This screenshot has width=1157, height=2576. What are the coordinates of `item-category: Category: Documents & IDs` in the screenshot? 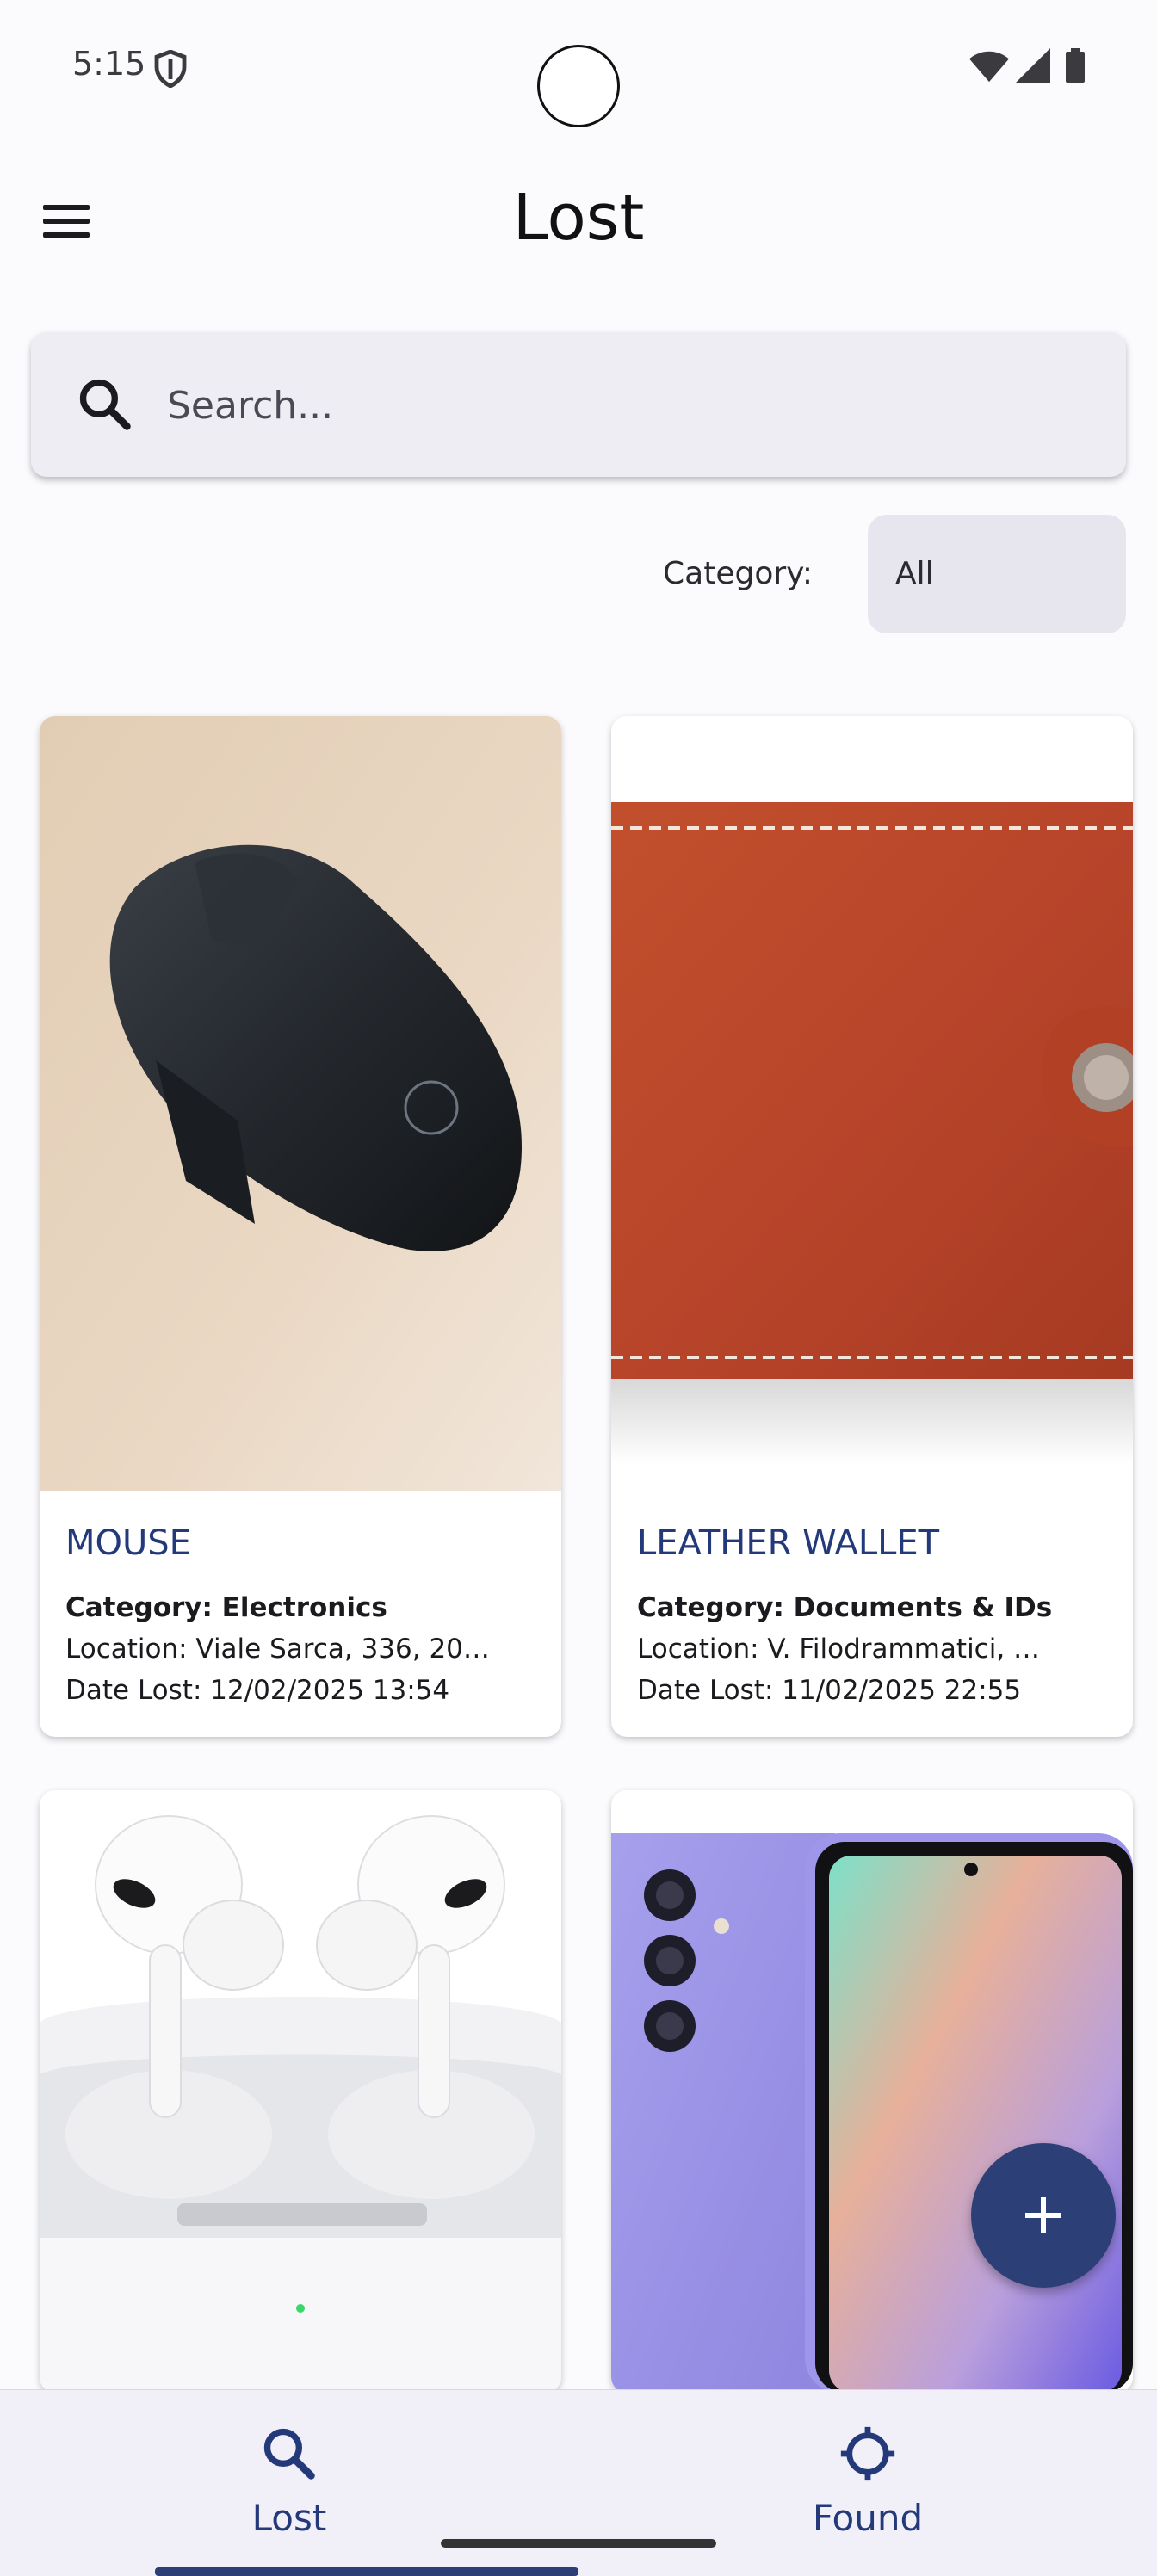 It's located at (845, 1607).